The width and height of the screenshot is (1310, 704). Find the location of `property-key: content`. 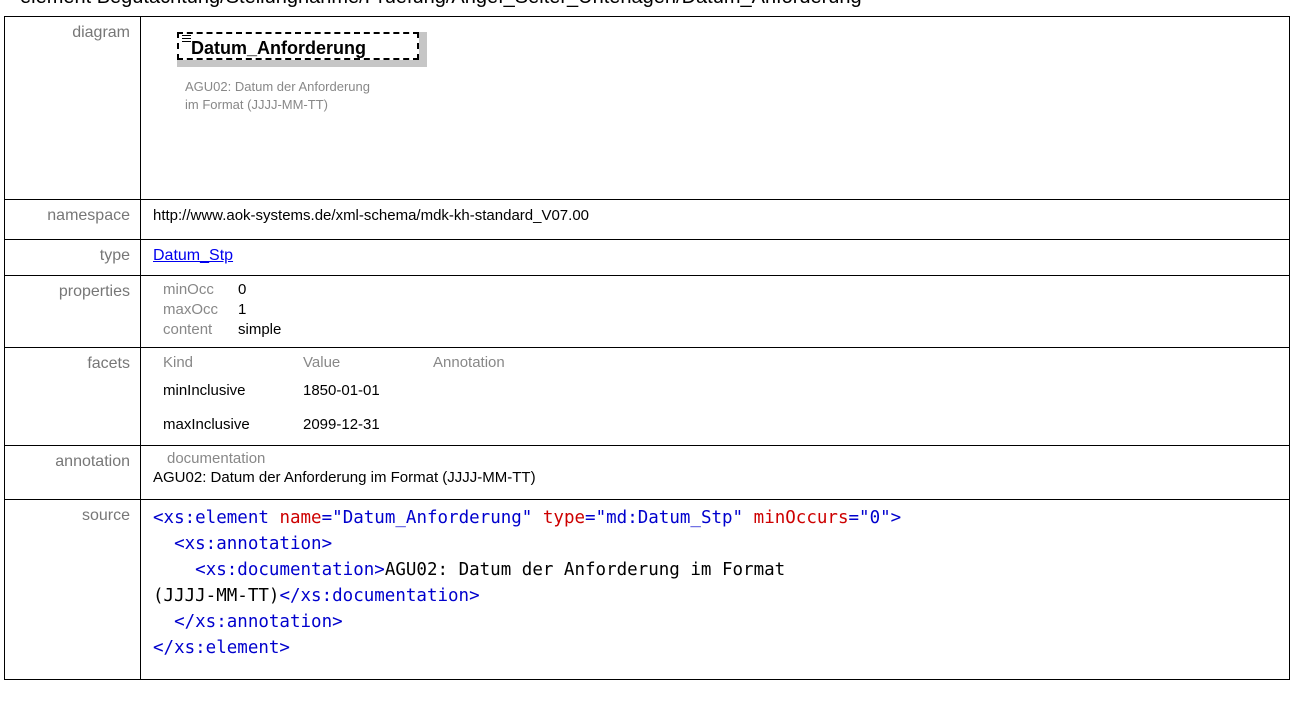

property-key: content is located at coordinates (188, 329).